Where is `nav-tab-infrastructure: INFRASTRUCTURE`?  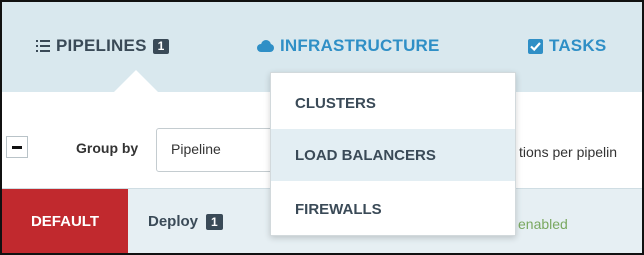 nav-tab-infrastructure: INFRASTRUCTURE is located at coordinates (348, 46).